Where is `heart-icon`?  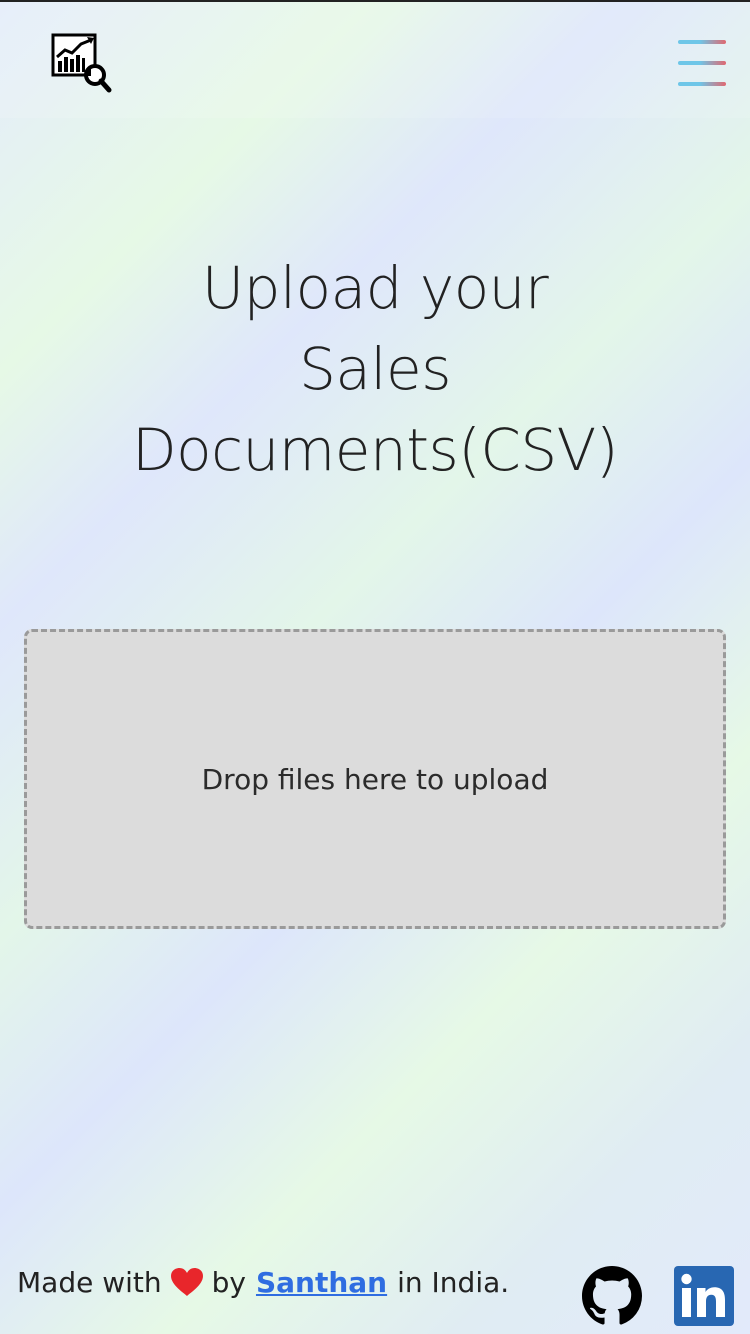 heart-icon is located at coordinates (187, 1282).